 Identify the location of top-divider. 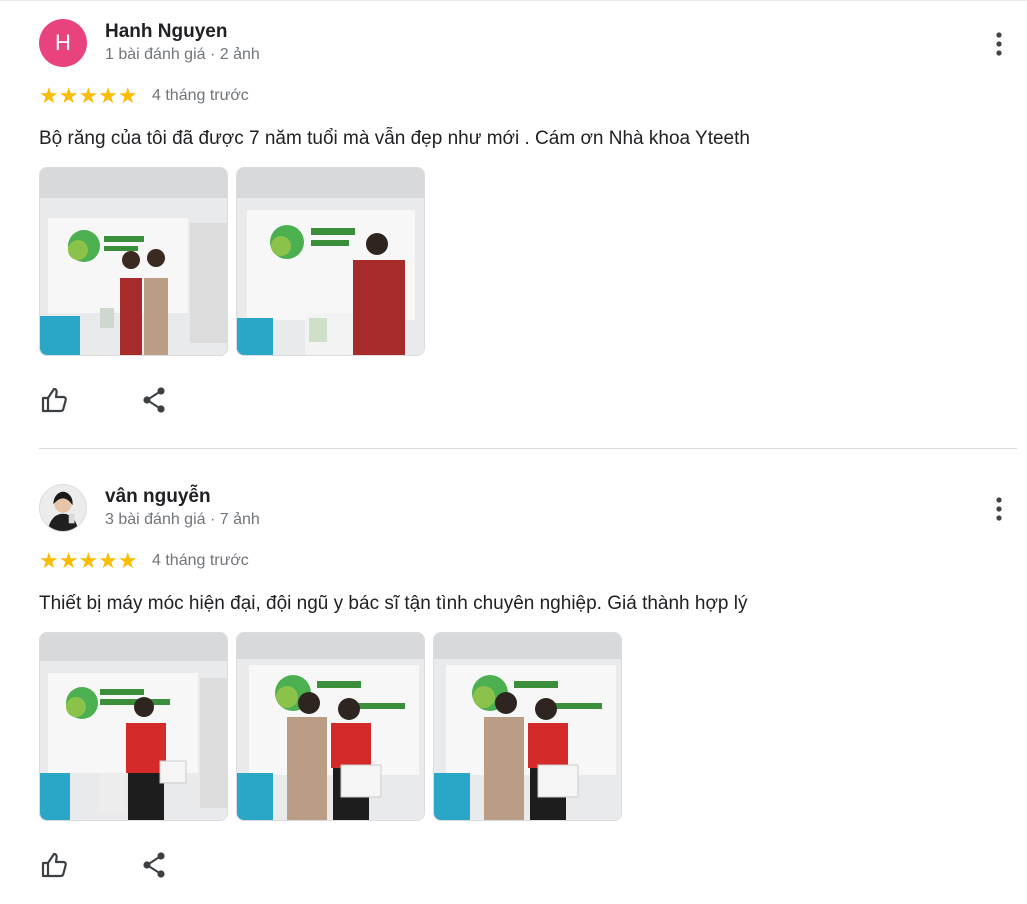
(513, 0).